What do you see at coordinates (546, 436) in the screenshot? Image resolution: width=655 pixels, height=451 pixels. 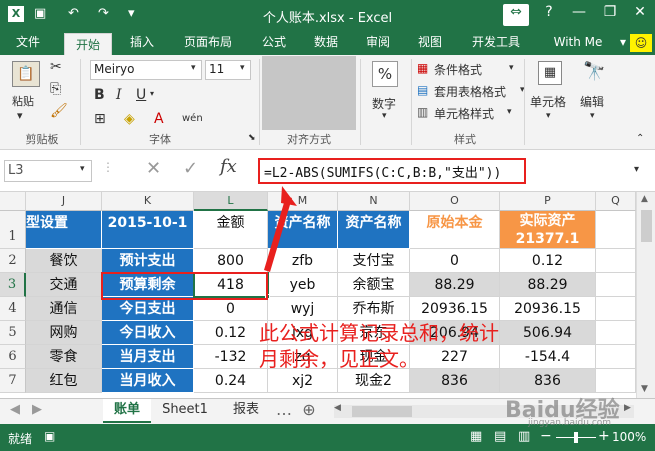 I see `zoom-out-icon: −` at bounding box center [546, 436].